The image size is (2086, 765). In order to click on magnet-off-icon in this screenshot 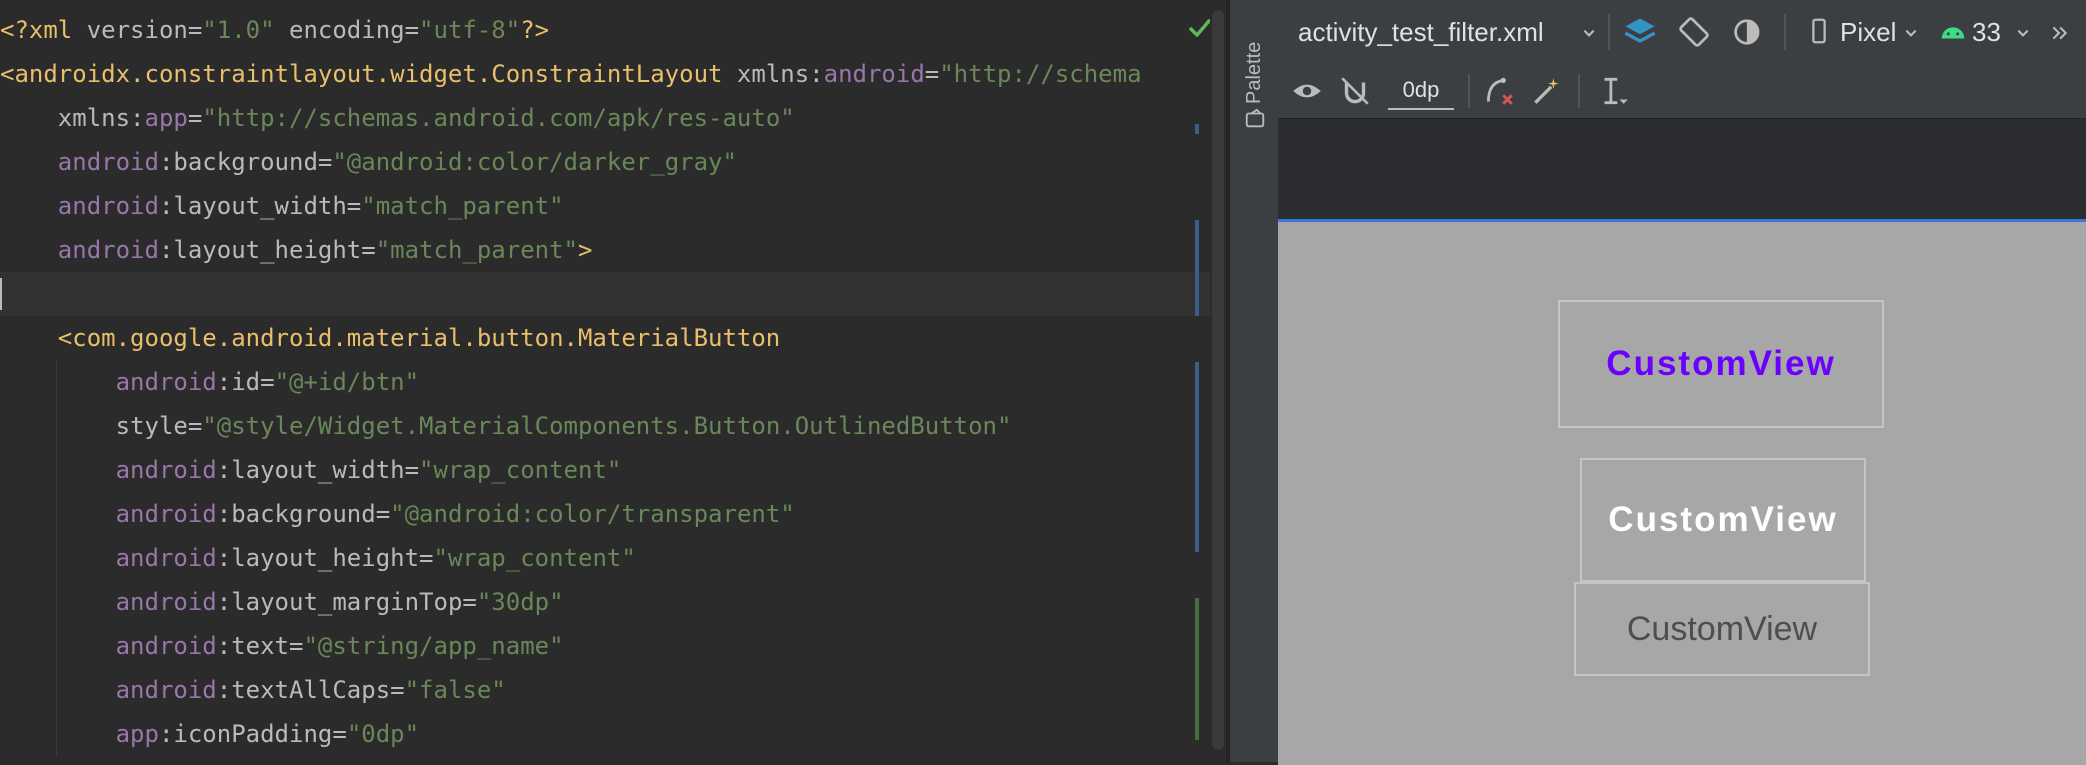, I will do `click(1355, 91)`.